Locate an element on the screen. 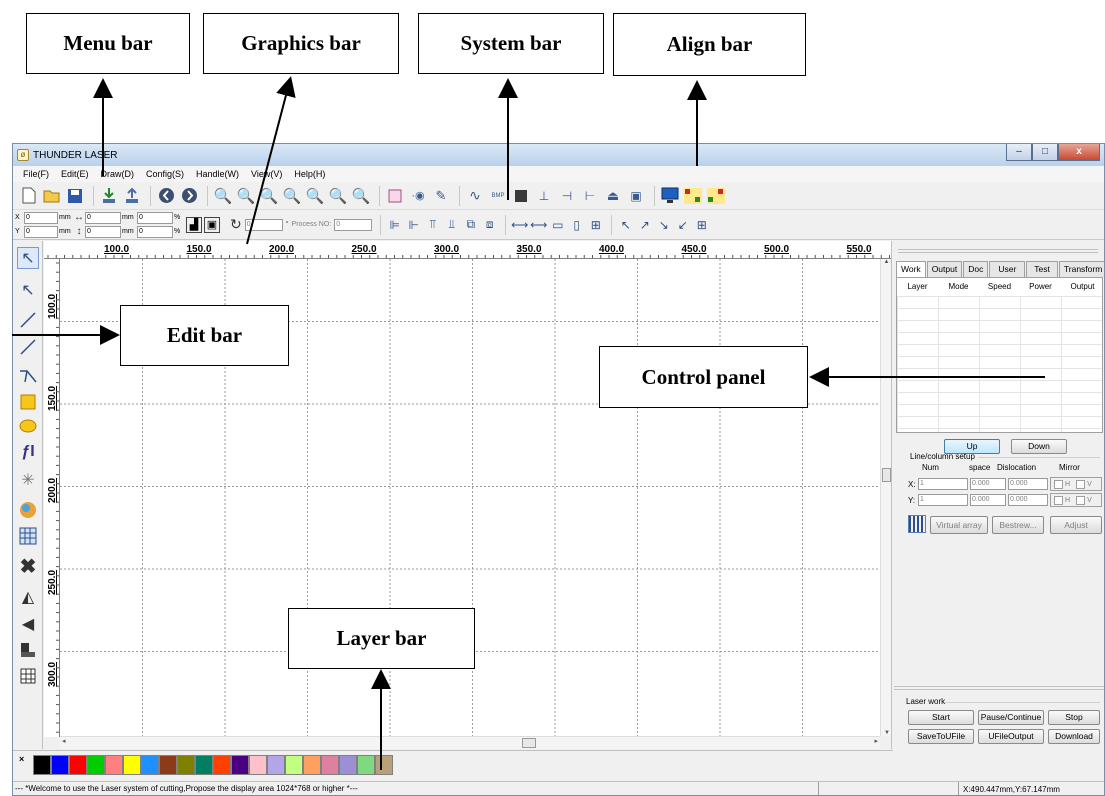 This screenshot has height=796, width=1105. output-icon: ▣ is located at coordinates (636, 196).